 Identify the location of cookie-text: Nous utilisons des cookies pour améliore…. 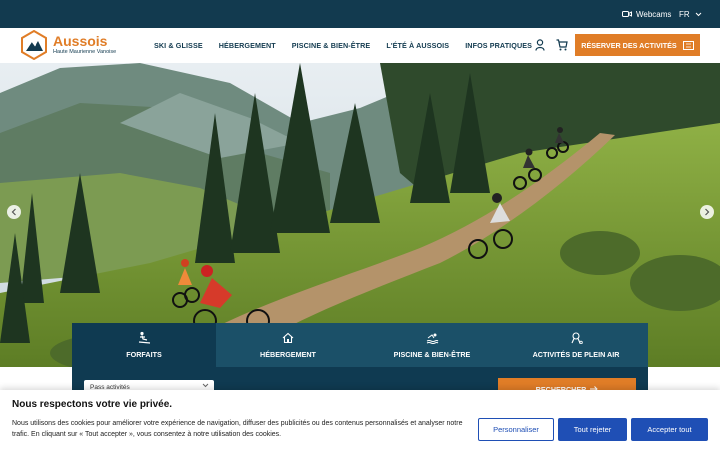
(237, 429).